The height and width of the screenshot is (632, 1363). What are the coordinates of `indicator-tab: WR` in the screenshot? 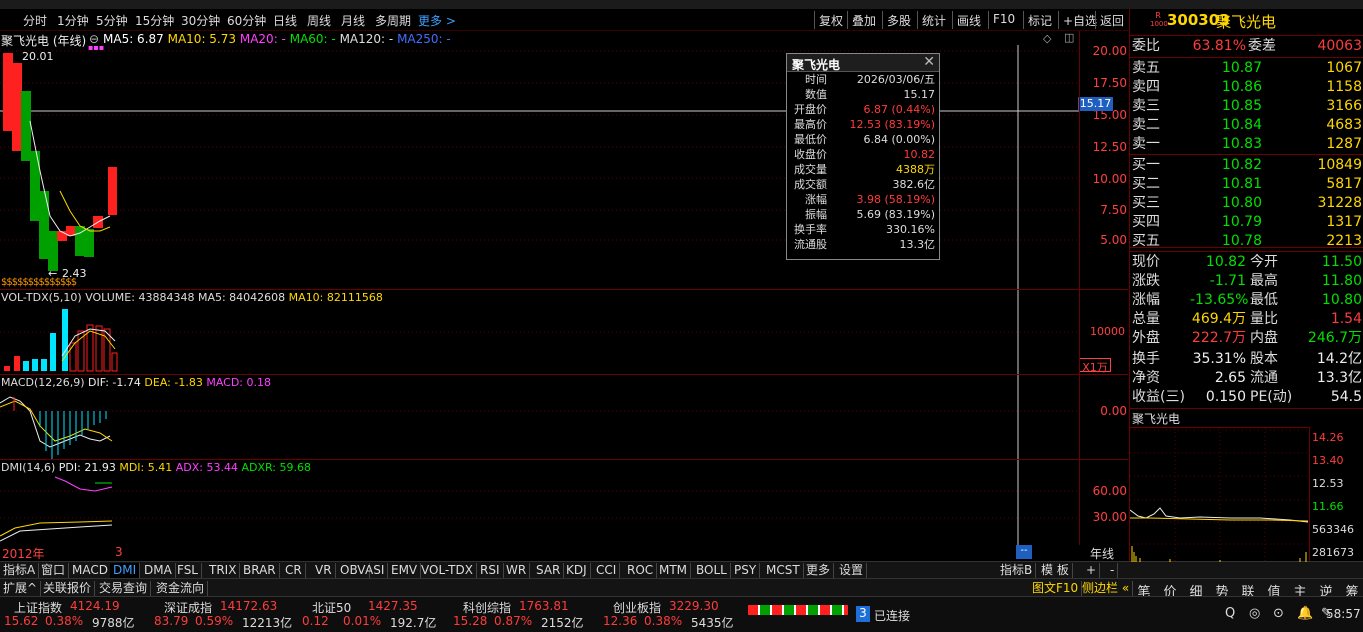 It's located at (517, 570).